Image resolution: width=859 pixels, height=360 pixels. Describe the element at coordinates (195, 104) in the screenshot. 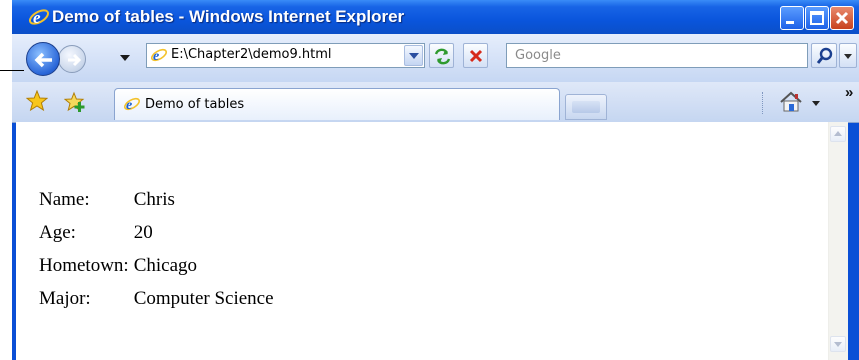

I see `tab-label: Demo of tables` at that location.